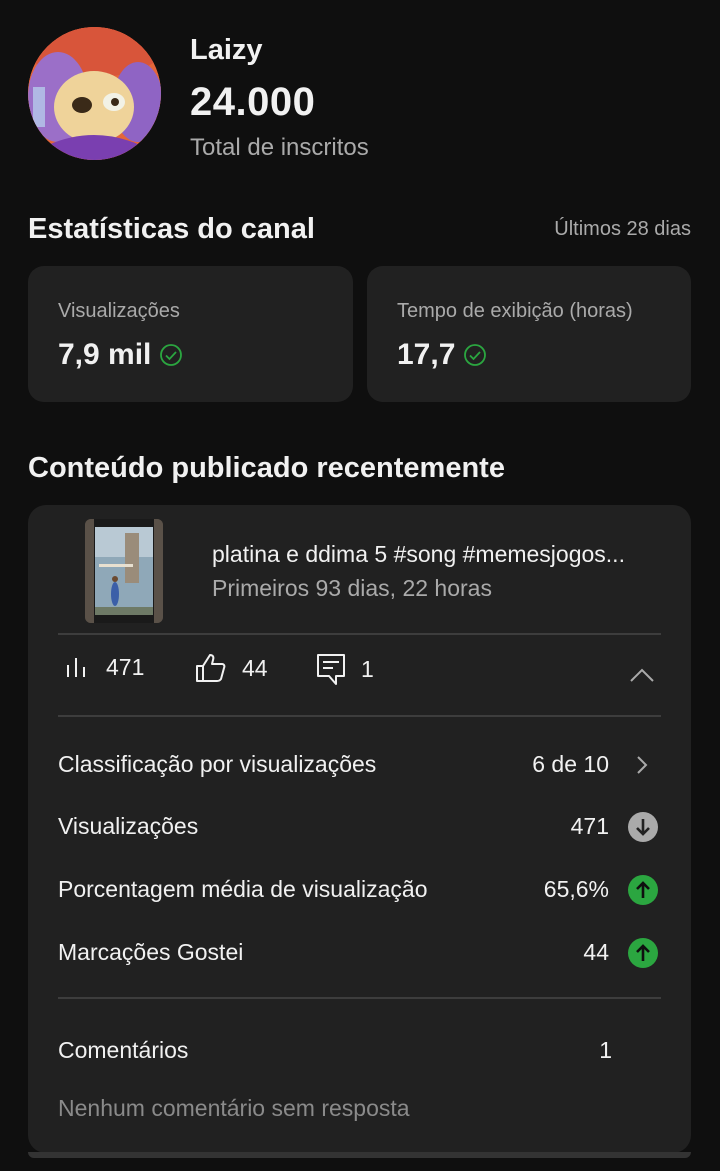 This screenshot has height=1171, width=720. Describe the element at coordinates (359, 953) in the screenshot. I see `likes-row: Marcações Gostei 44` at that location.